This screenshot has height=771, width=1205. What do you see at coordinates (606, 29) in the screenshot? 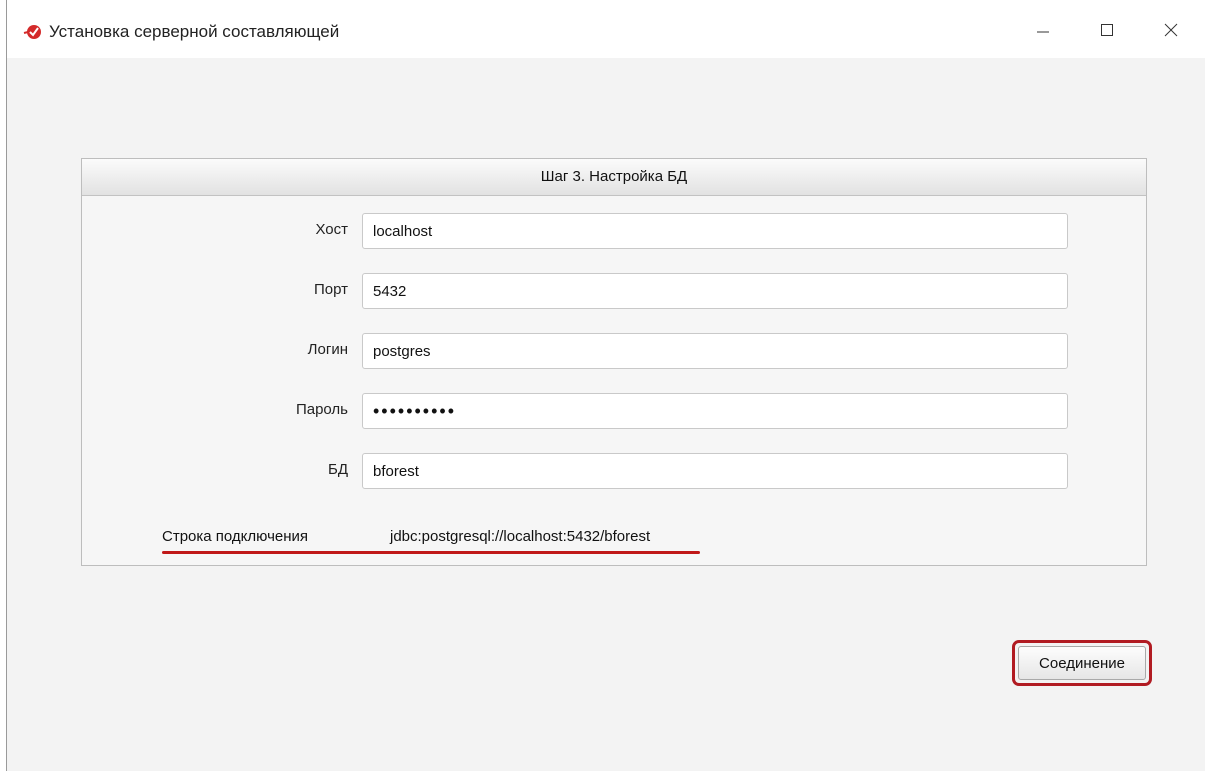
I see `title-bar: Установка серверной составляющей` at bounding box center [606, 29].